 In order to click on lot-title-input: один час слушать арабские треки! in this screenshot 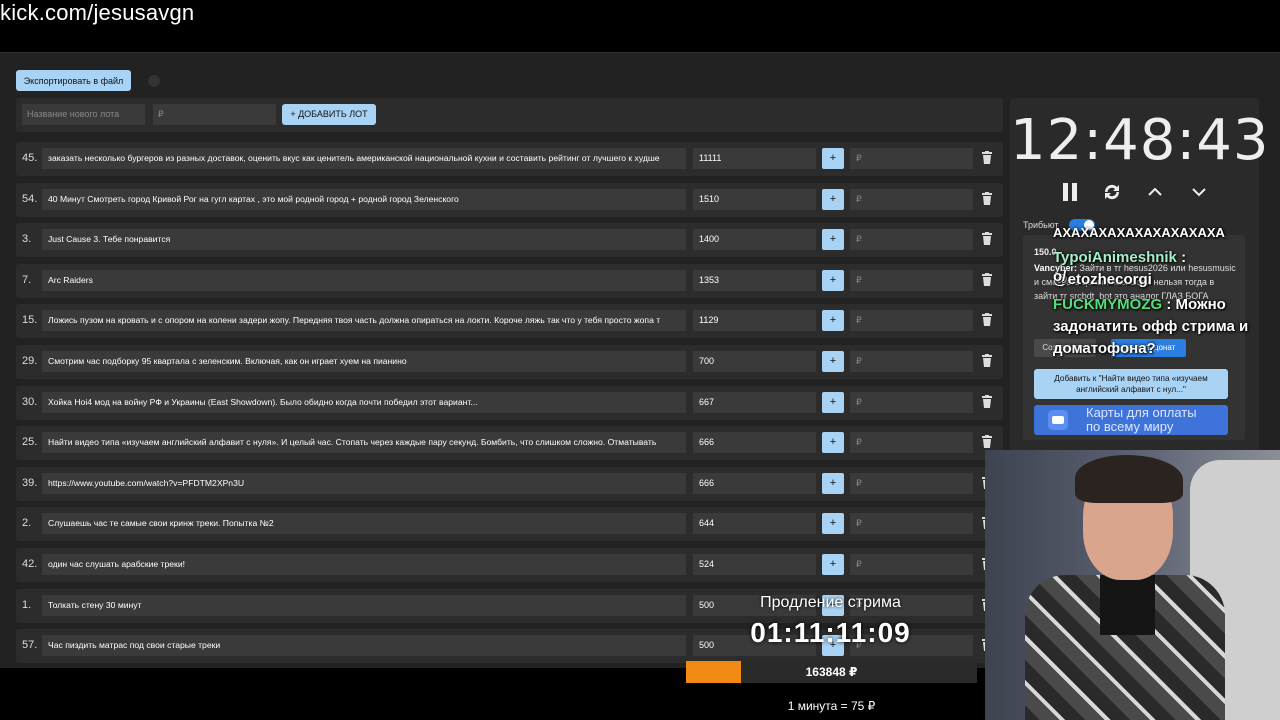, I will do `click(364, 564)`.